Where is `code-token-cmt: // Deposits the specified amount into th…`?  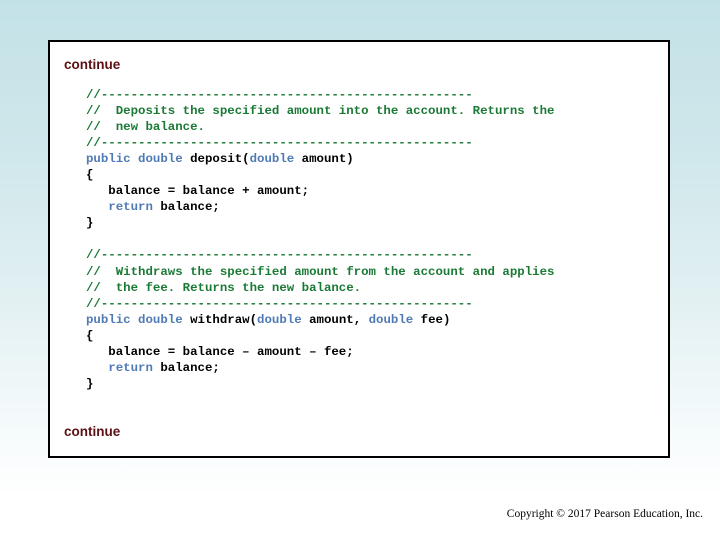
code-token-cmt: // Deposits the specified amount into th… is located at coordinates (320, 111).